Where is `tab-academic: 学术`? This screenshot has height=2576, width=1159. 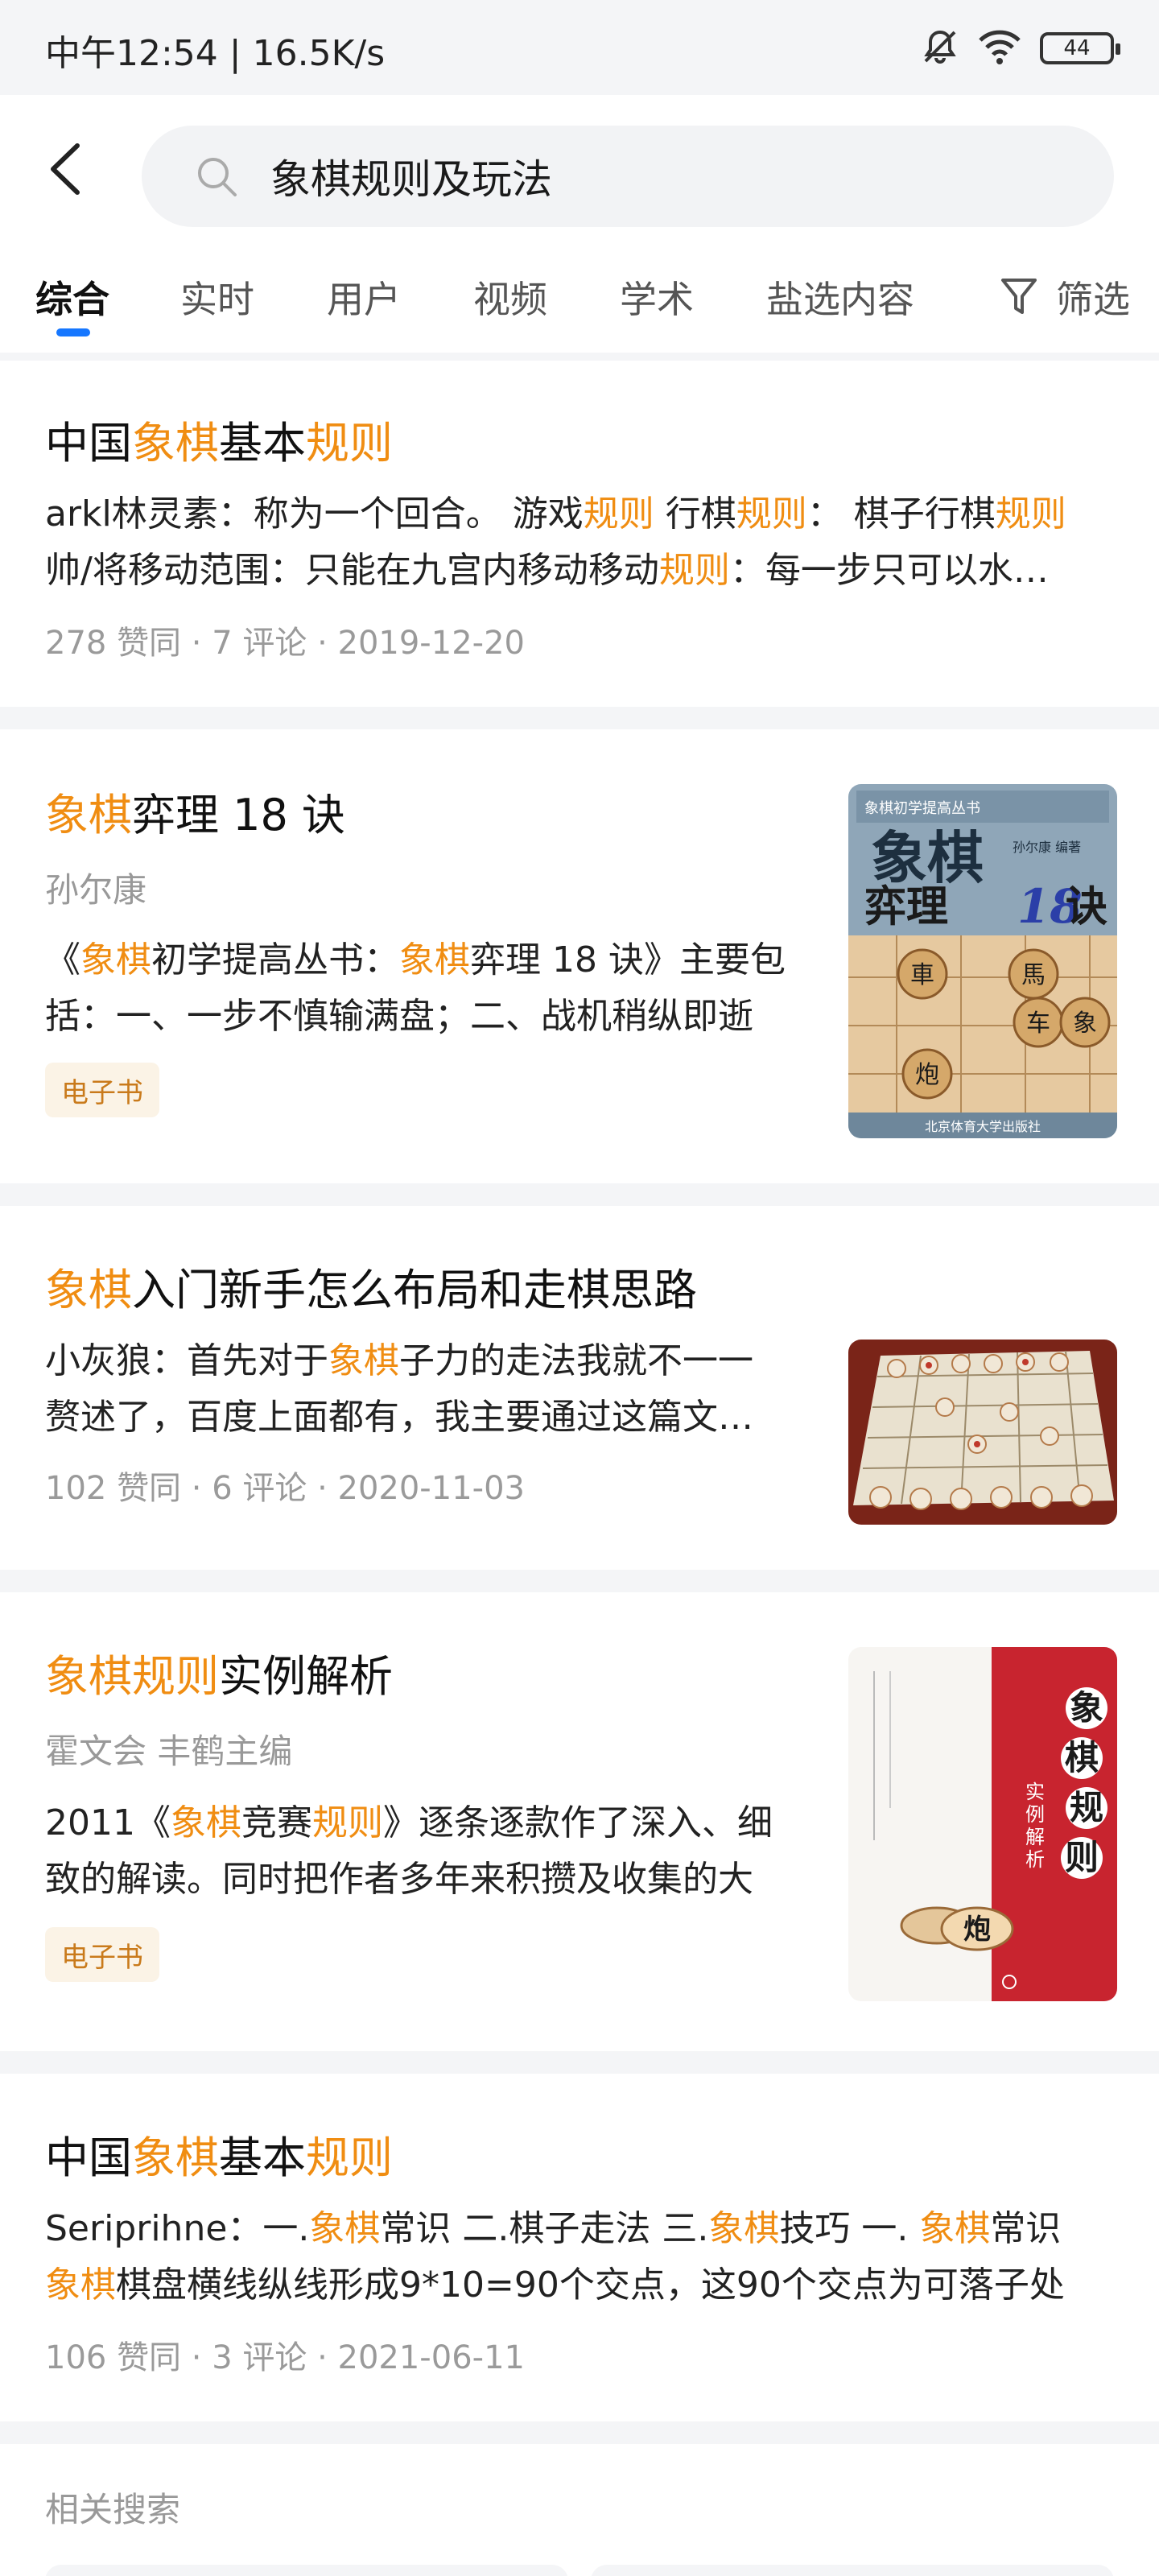 tab-academic: 学术 is located at coordinates (657, 297).